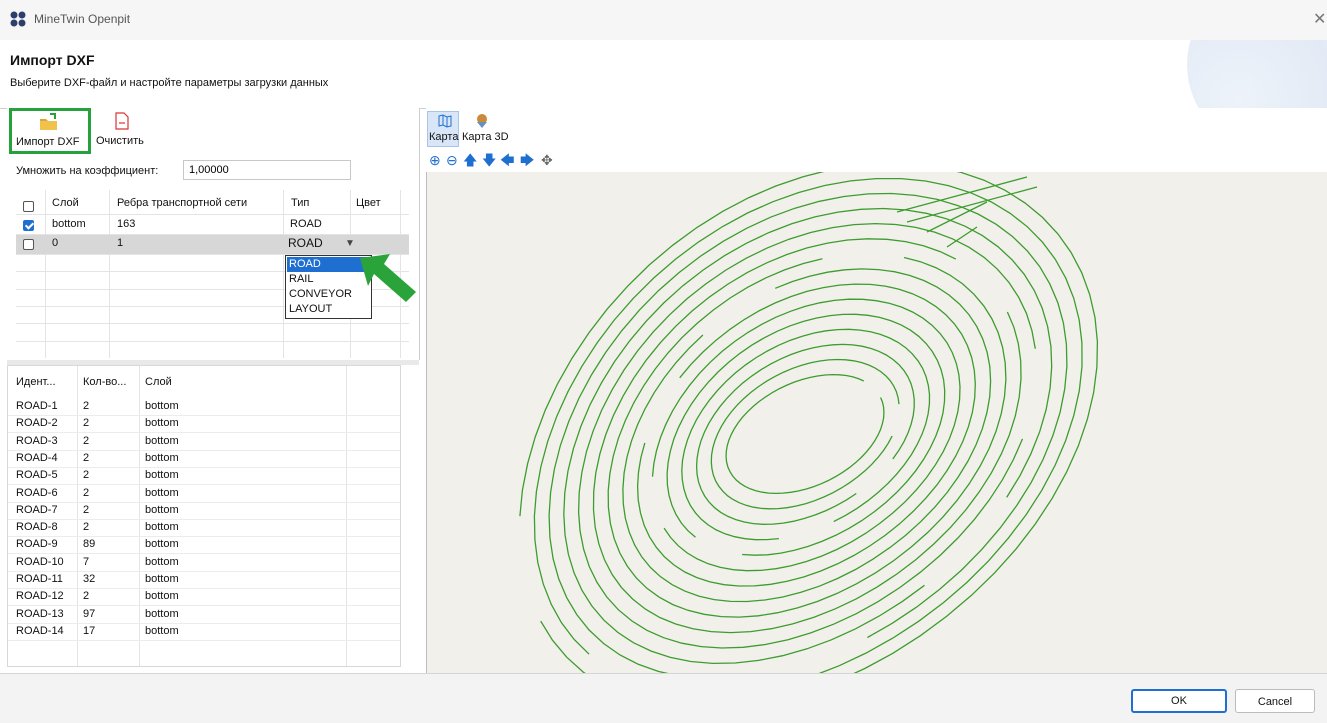  Describe the element at coordinates (204, 615) in the screenshot. I see `table-row: ROAD-13 97 bottom` at that location.